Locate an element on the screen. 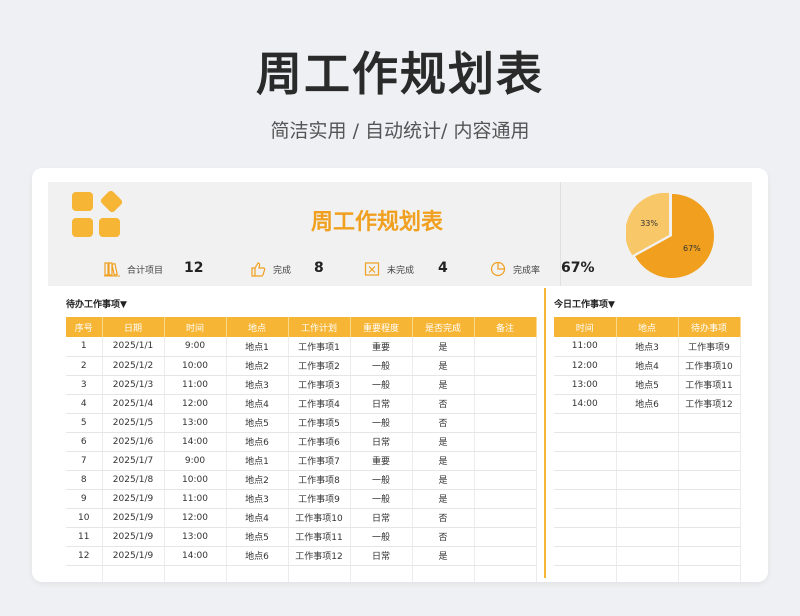 The height and width of the screenshot is (616, 800). todo-table-cell: 9 is located at coordinates (84, 499).